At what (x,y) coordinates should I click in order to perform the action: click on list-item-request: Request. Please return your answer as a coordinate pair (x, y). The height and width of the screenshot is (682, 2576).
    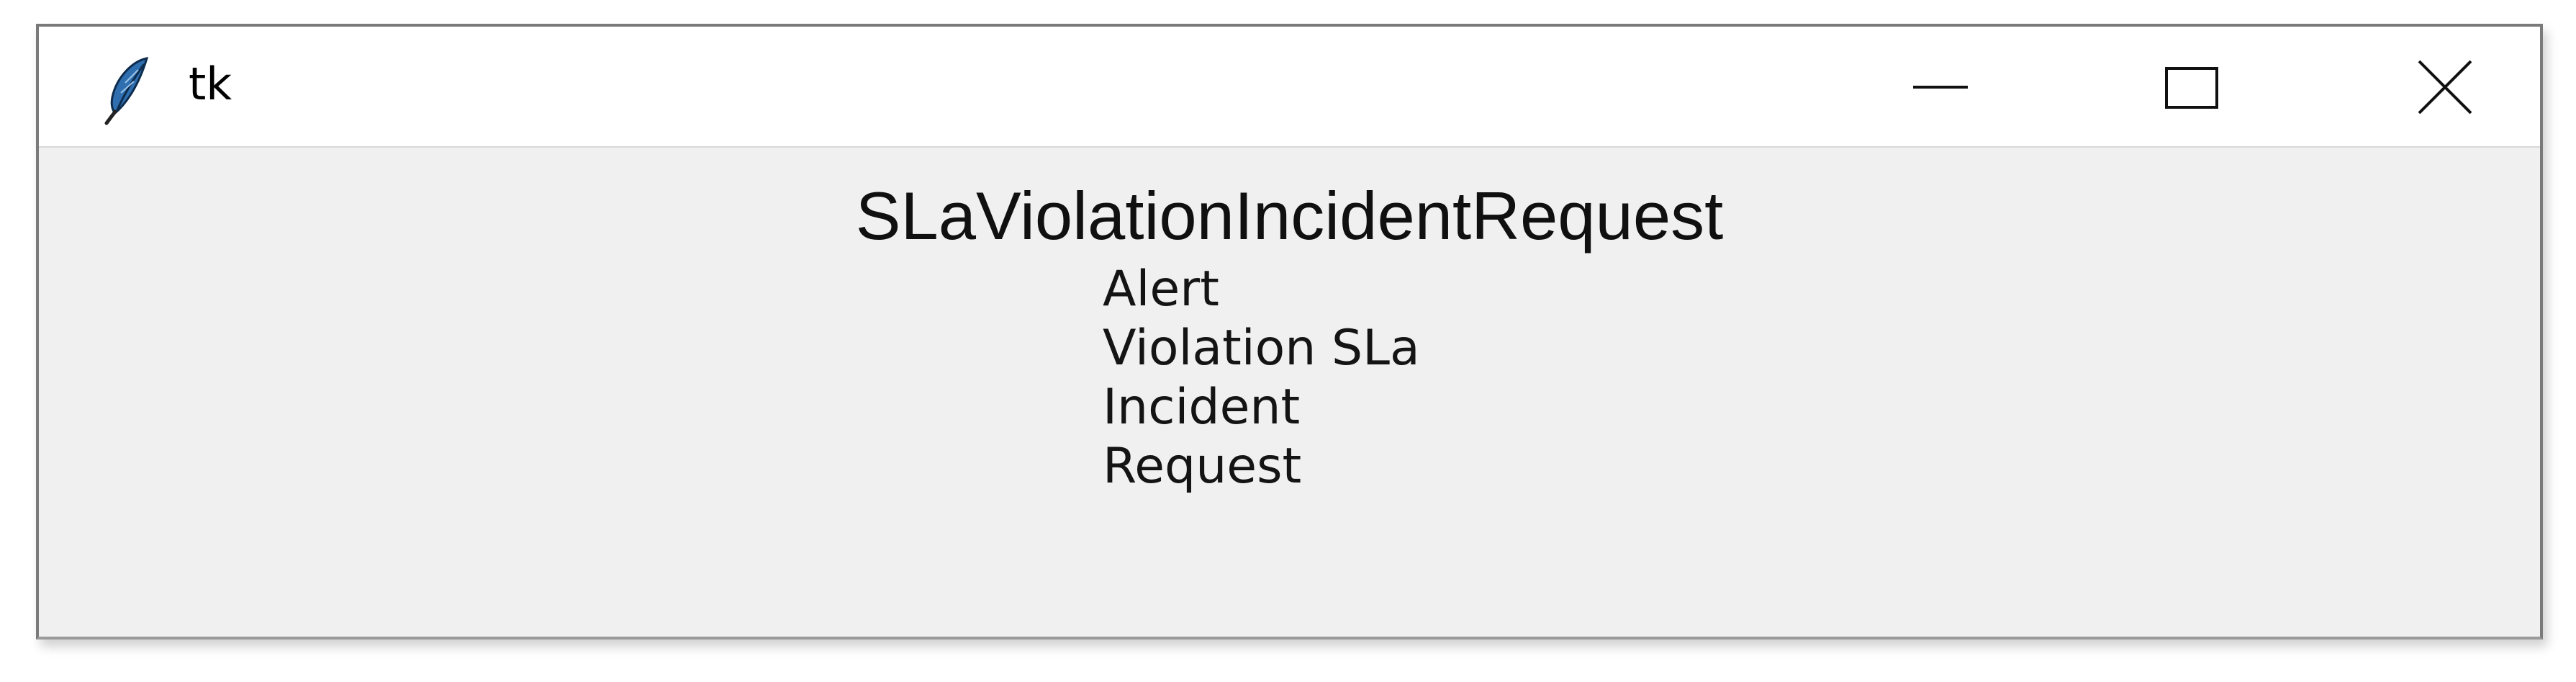
    Looking at the image, I should click on (1203, 467).